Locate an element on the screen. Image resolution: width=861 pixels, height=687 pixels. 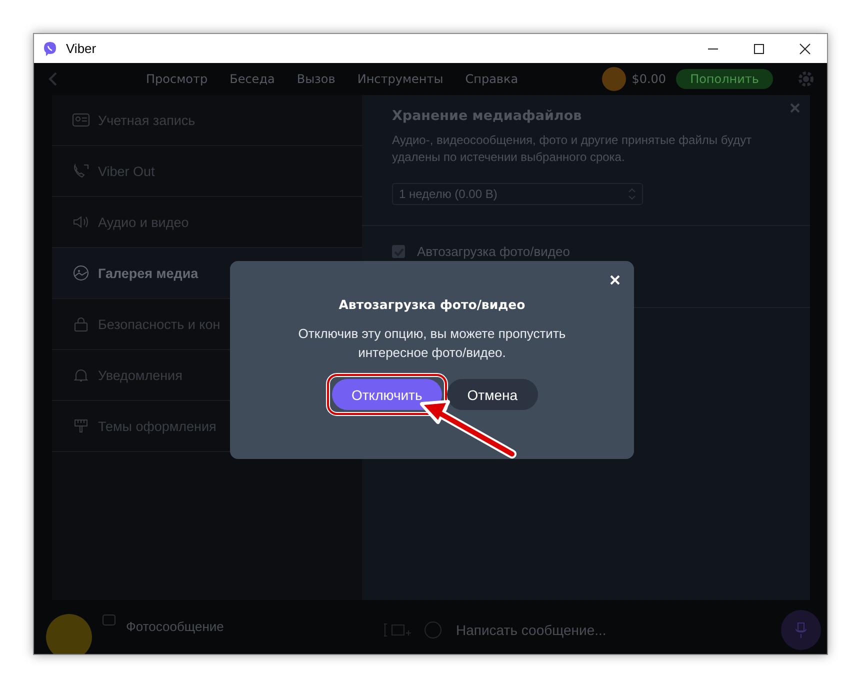
menu-item: Беседа is located at coordinates (252, 79).